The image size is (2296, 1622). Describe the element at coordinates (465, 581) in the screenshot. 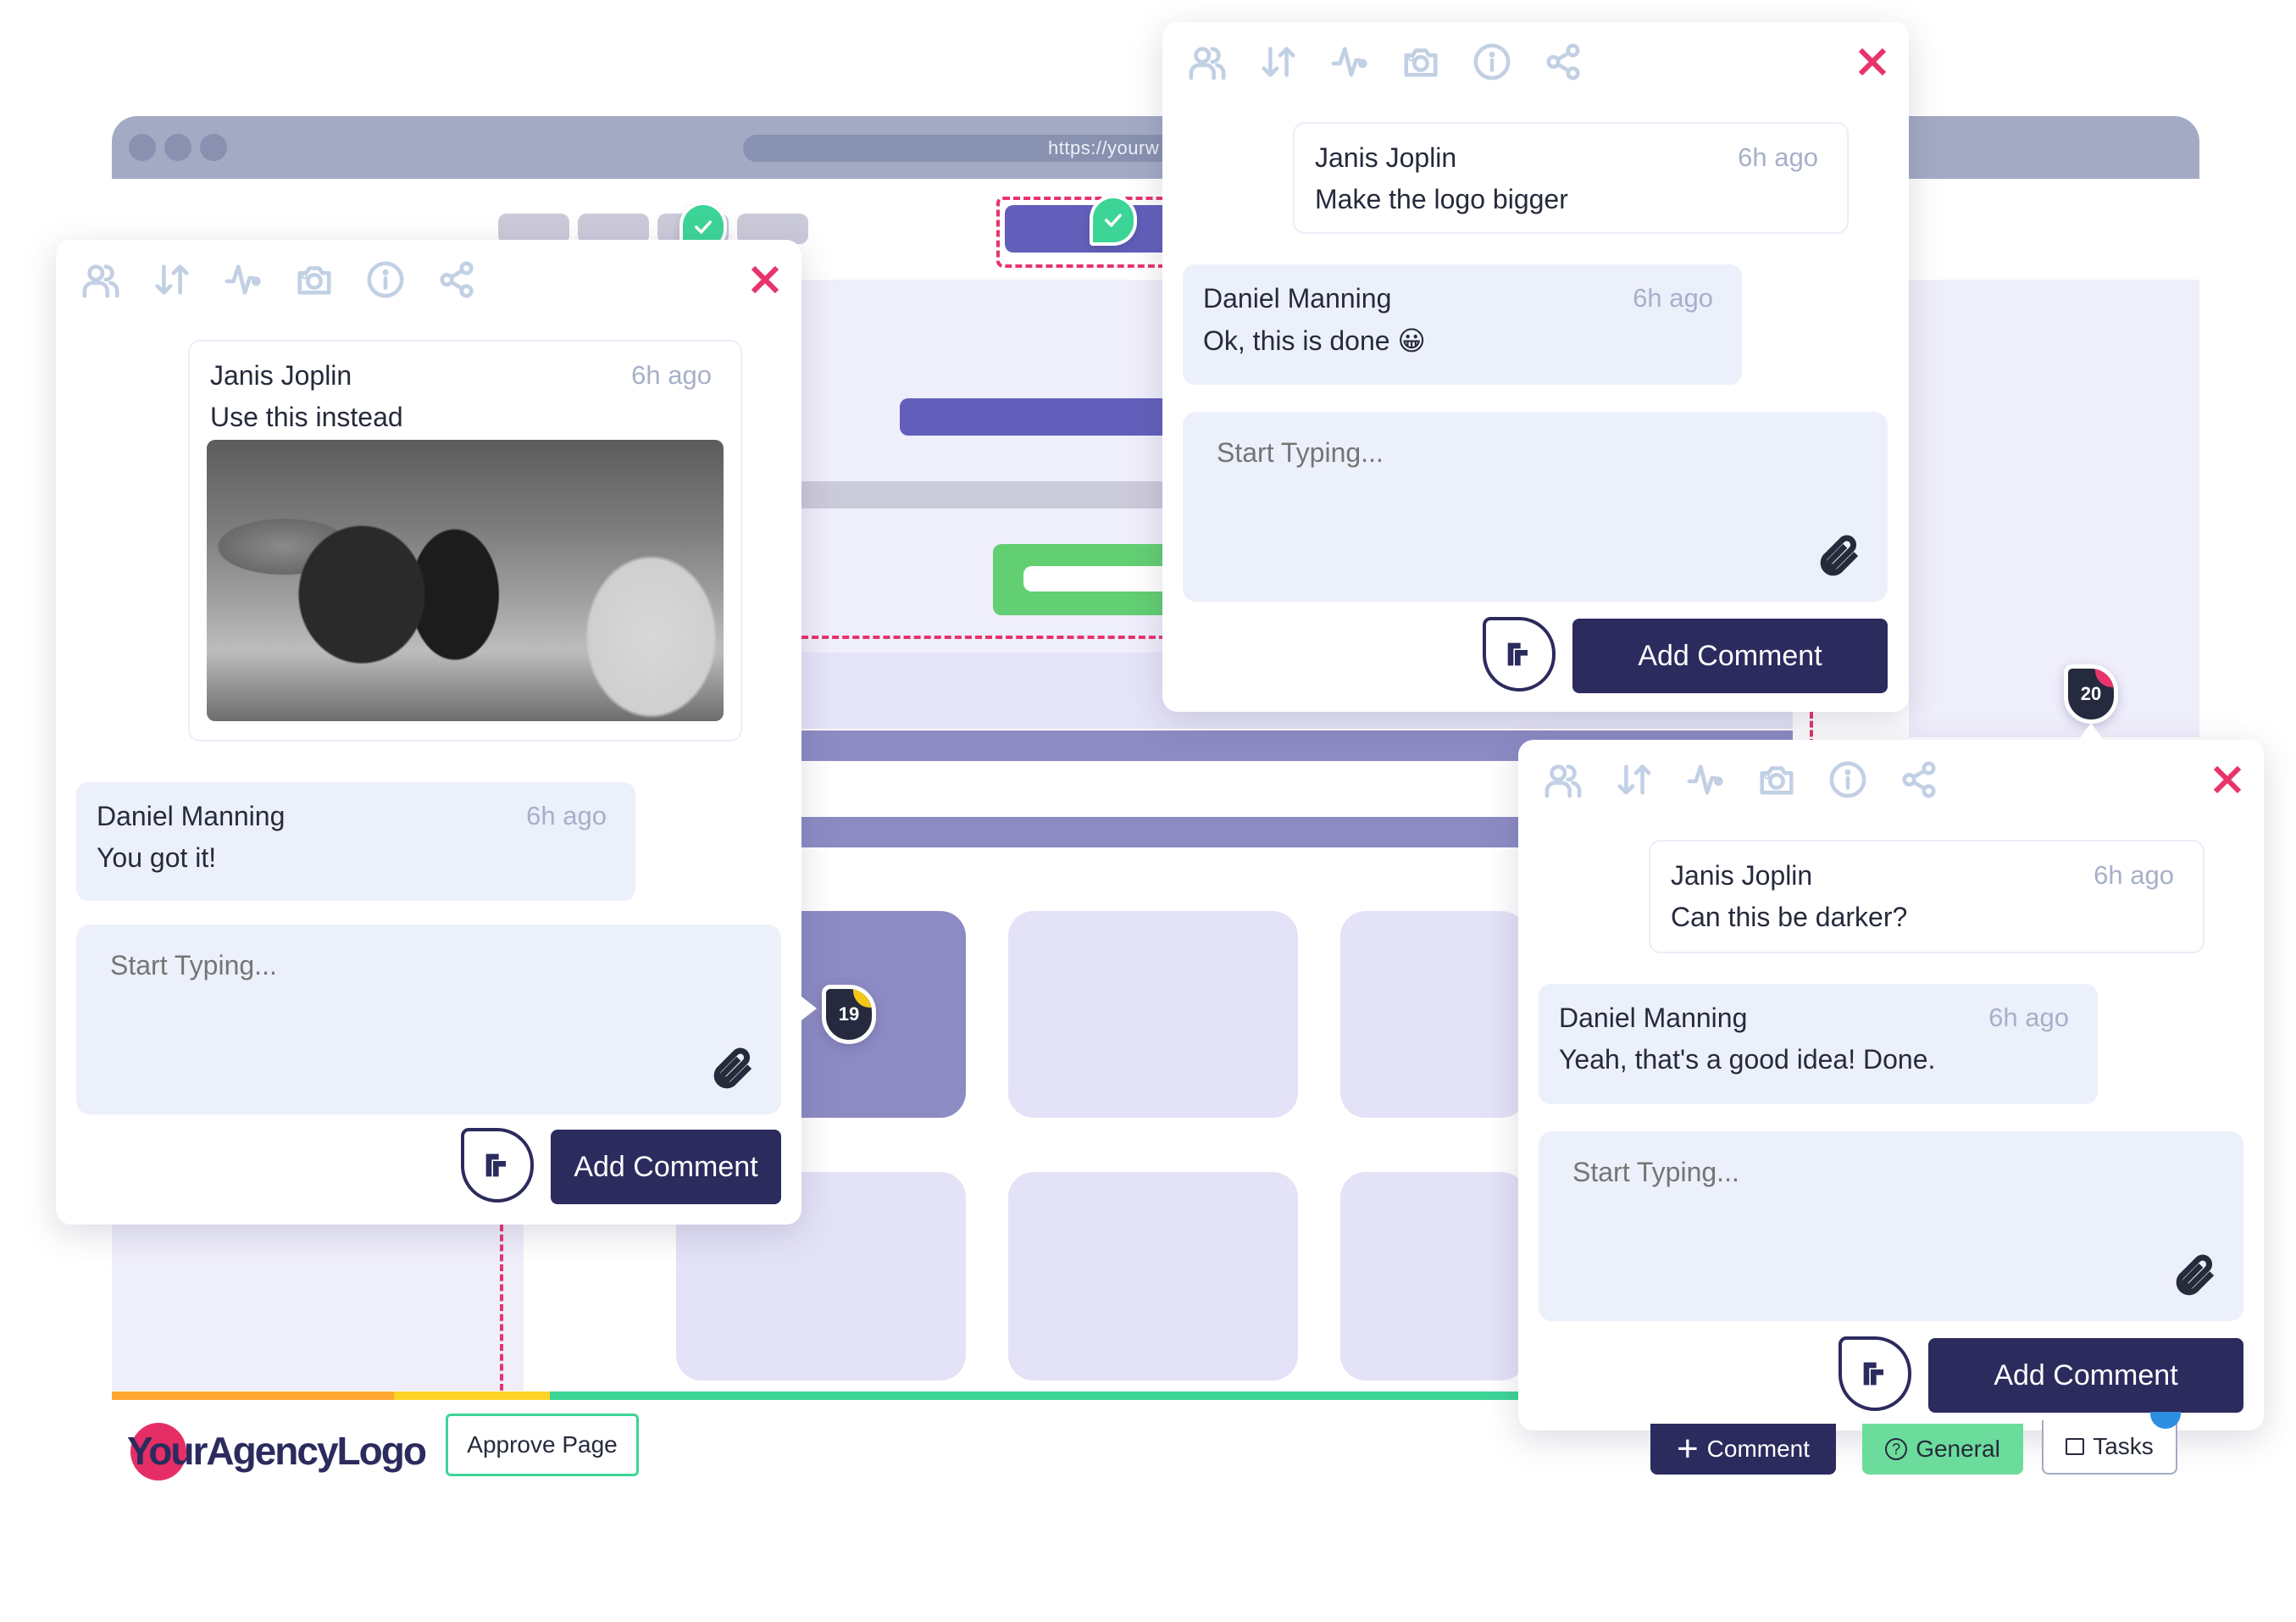

I see `attached-photo` at that location.